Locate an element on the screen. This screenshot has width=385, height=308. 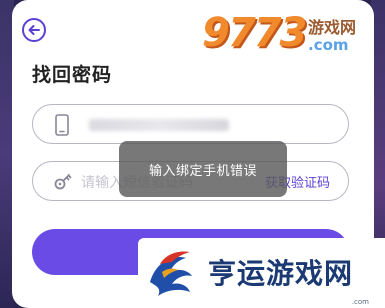
error-toast: 输入绑定手机错误 is located at coordinates (203, 169).